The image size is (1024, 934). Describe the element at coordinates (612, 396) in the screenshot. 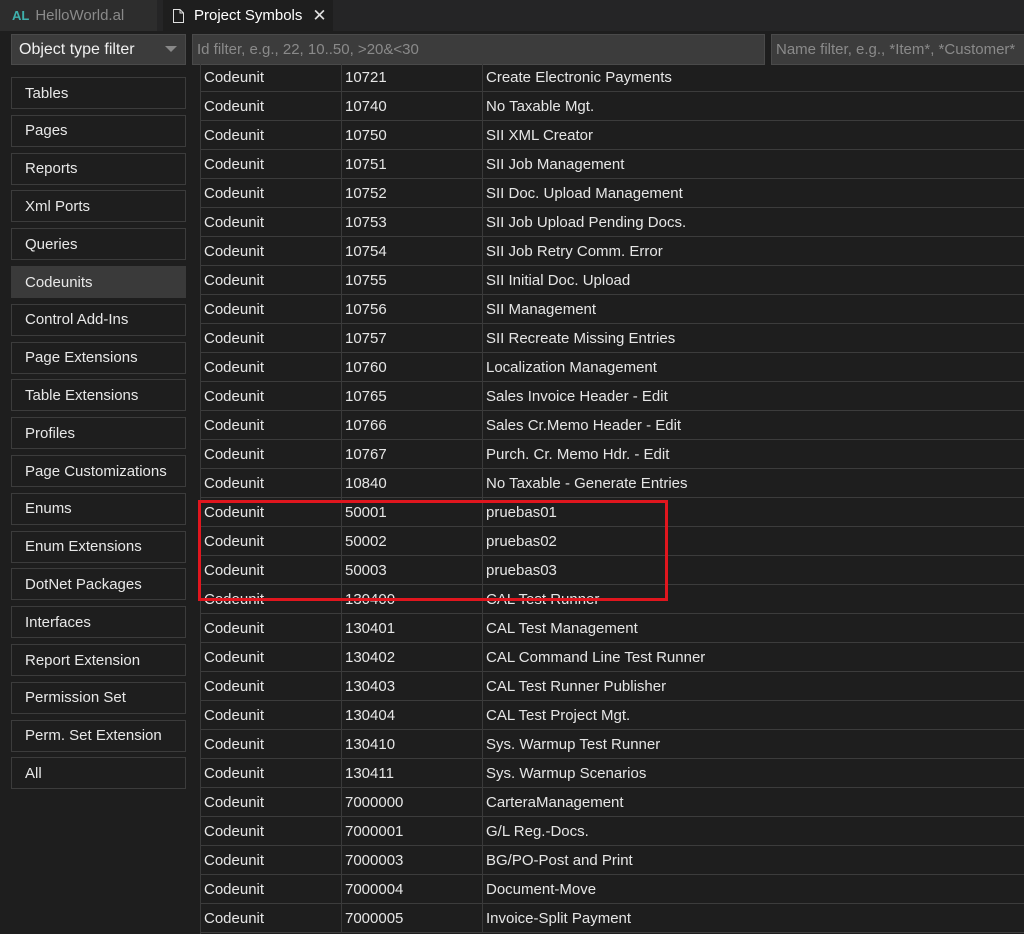

I see `table-row: Codeunit 10765 Sales Invoice Header - Edit` at that location.